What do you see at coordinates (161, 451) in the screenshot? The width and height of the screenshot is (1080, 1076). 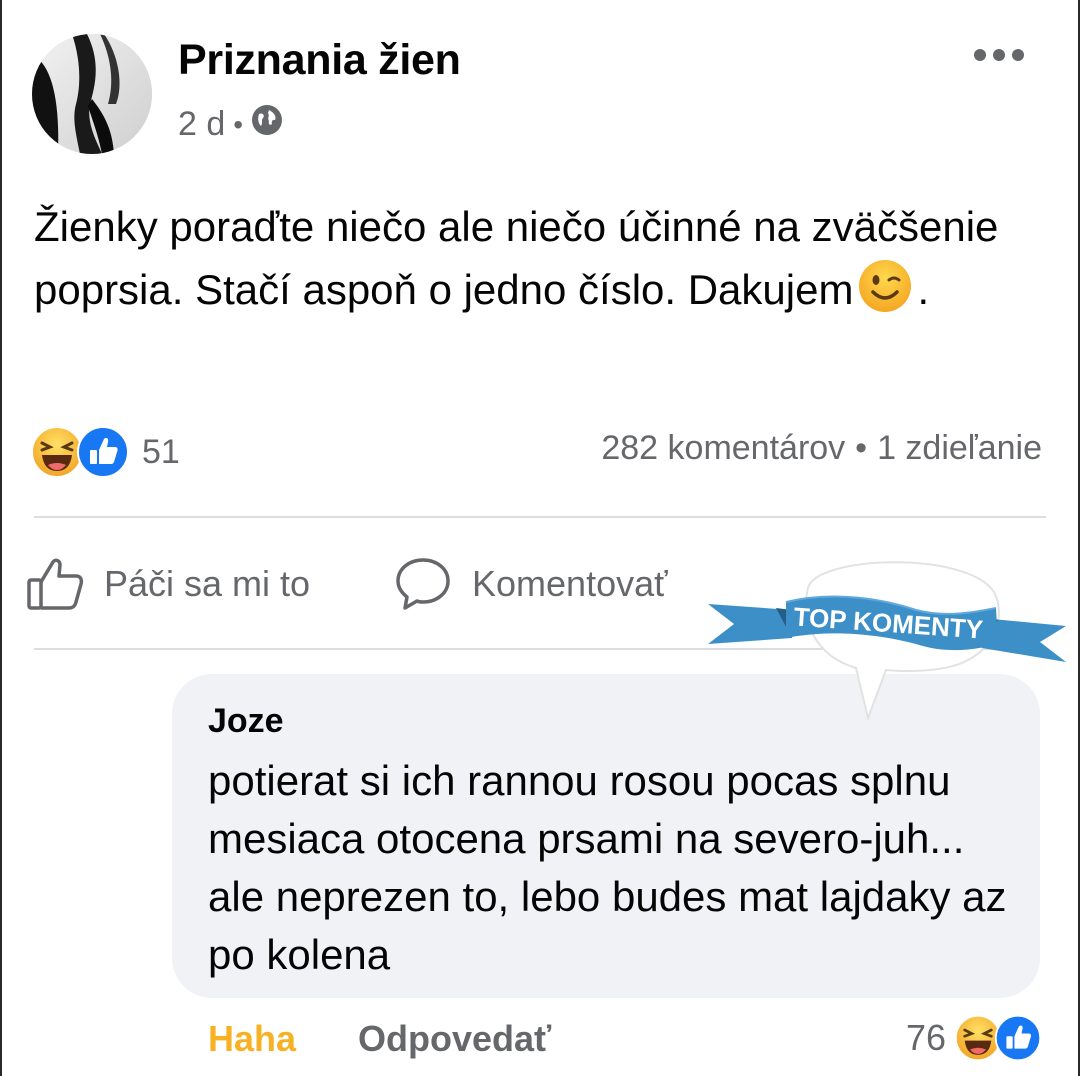 I see `reaction-count: 51` at bounding box center [161, 451].